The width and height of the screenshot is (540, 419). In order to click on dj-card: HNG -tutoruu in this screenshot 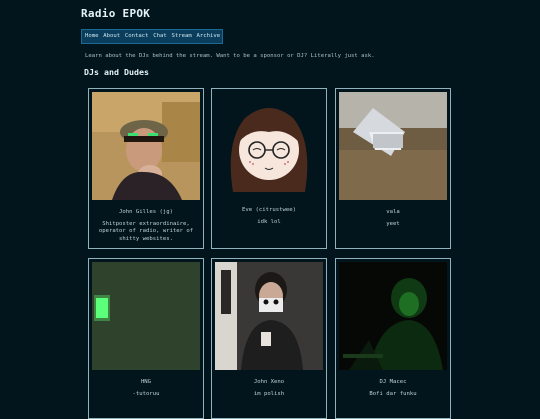, I will do `click(146, 338)`.